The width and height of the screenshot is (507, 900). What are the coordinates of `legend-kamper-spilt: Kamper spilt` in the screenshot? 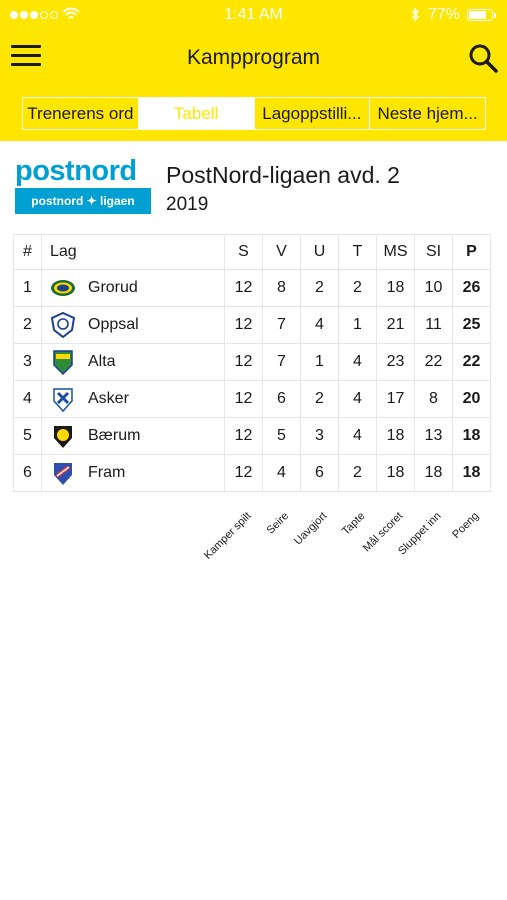 It's located at (227, 536).